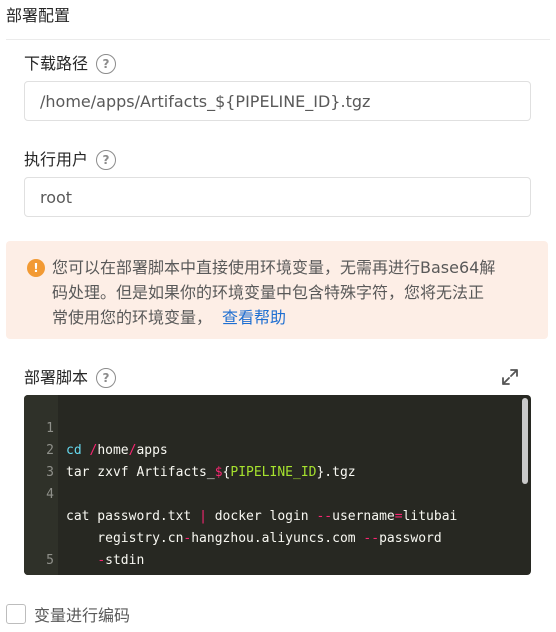 Image resolution: width=556 pixels, height=632 pixels. Describe the element at coordinates (277, 101) in the screenshot. I see `download-path-input` at that location.